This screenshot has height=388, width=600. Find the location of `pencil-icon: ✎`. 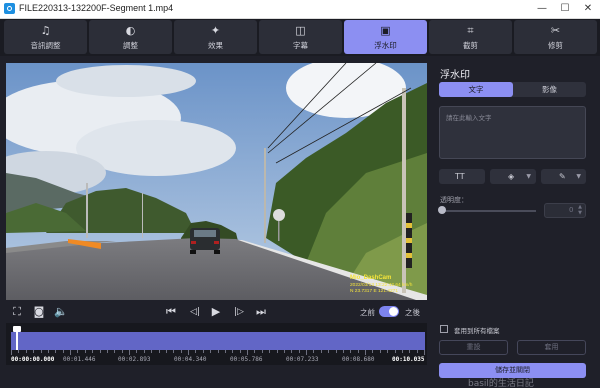

pencil-icon: ✎ is located at coordinates (562, 176).